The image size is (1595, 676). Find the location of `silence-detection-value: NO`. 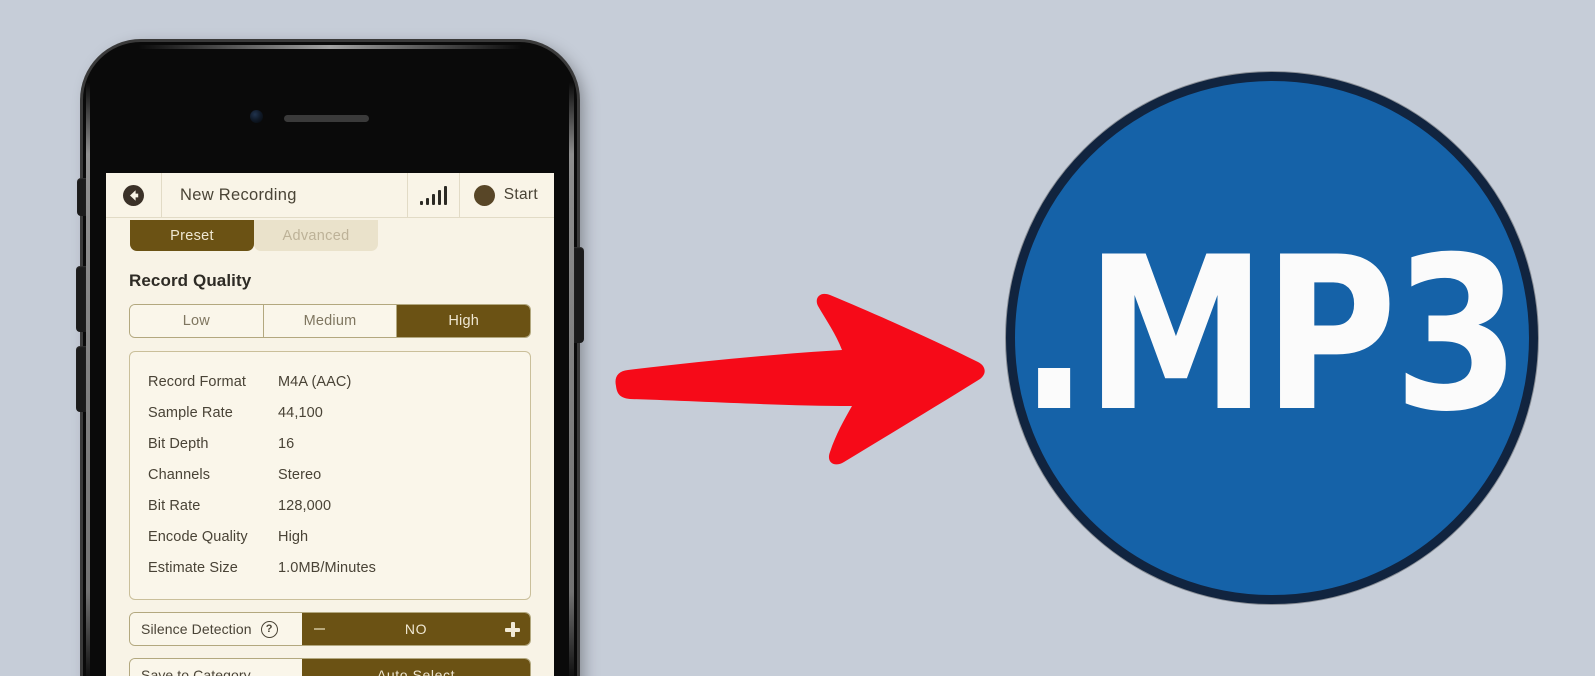

silence-detection-value: NO is located at coordinates (416, 629).